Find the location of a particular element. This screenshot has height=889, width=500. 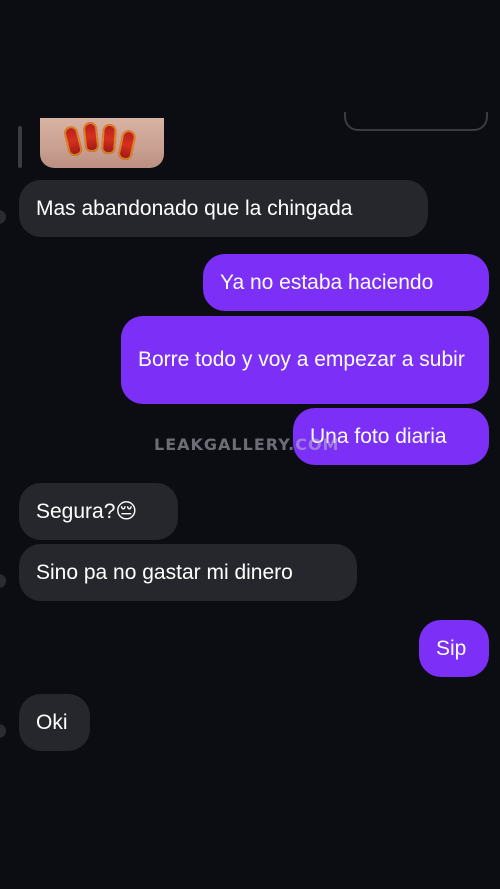

watermark: LEAKGALLERY.COM is located at coordinates (247, 444).